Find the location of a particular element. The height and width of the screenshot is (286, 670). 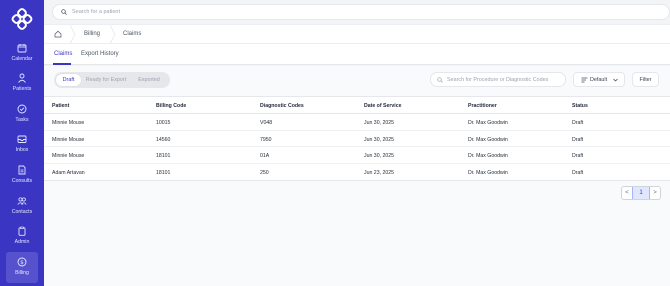

sidebar-item-label: Patients is located at coordinates (22, 89).